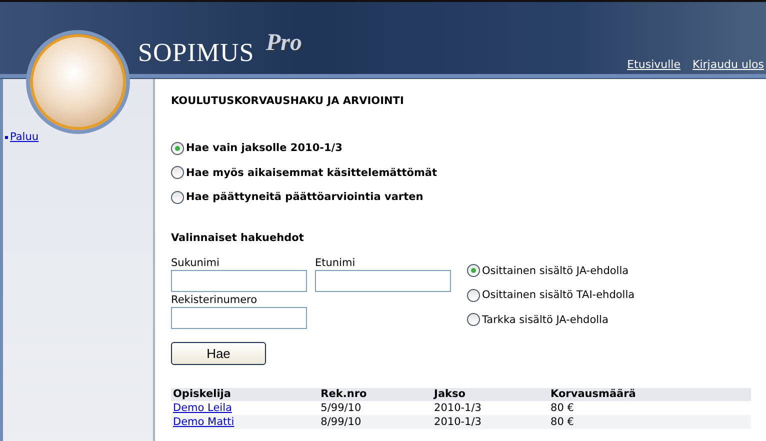 Image resolution: width=766 pixels, height=441 pixels. I want to click on bullet-icon, so click(6, 137).